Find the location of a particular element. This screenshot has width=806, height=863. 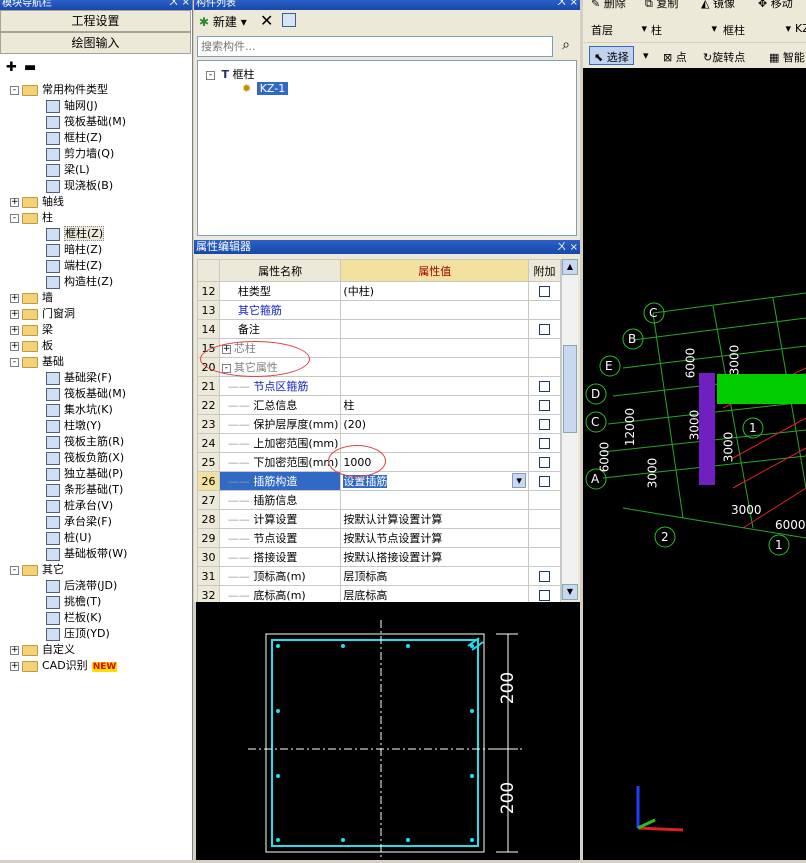

tree-item: 条形基础(T) is located at coordinates (84, 490).